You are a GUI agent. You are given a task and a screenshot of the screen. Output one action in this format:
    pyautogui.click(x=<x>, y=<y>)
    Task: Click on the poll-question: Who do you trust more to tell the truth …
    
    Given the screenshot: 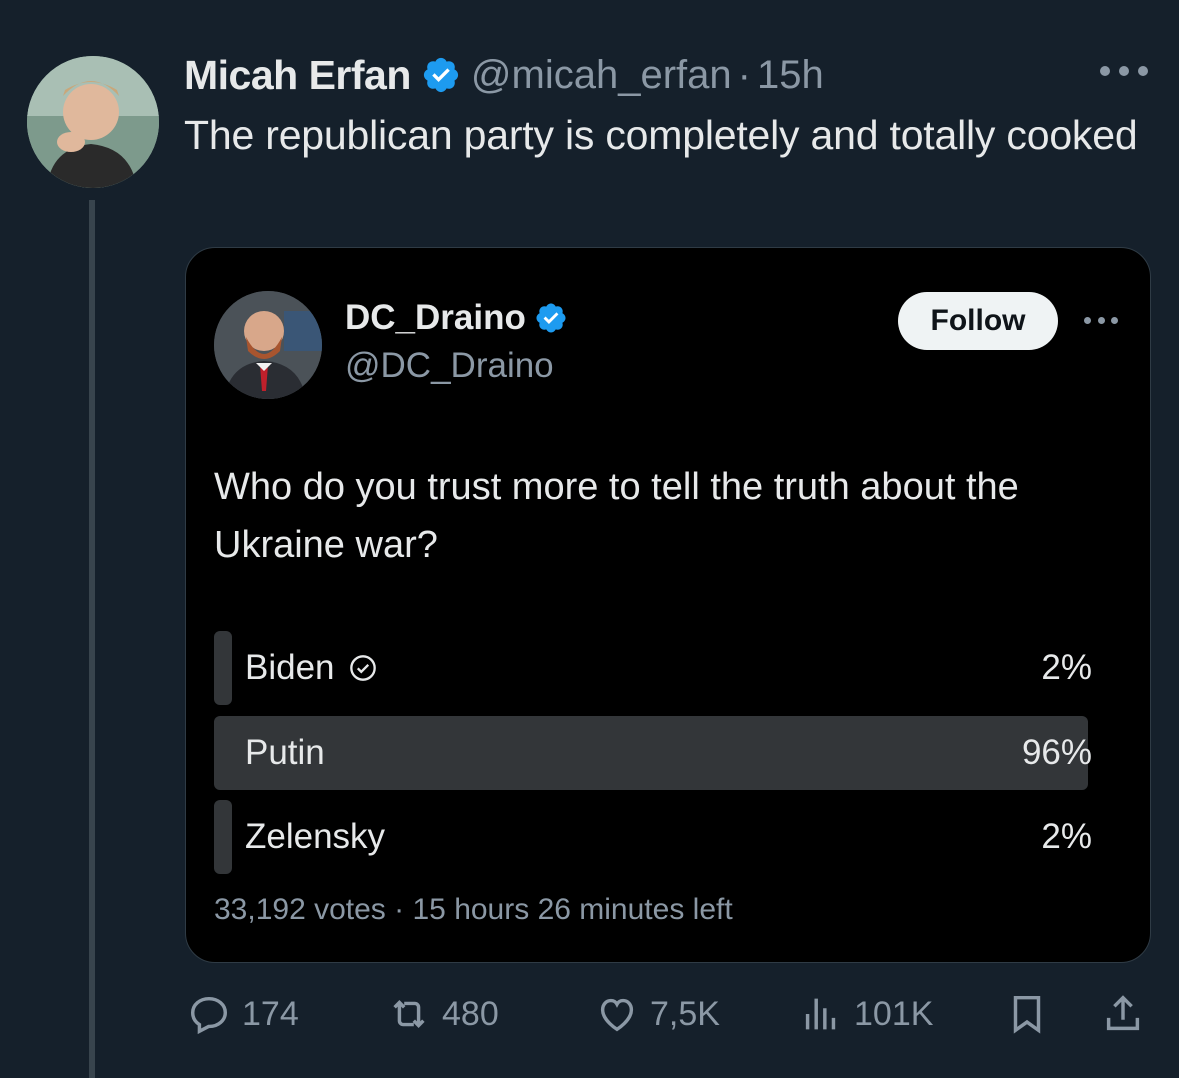 What is the action you would take?
    pyautogui.click(x=616, y=516)
    